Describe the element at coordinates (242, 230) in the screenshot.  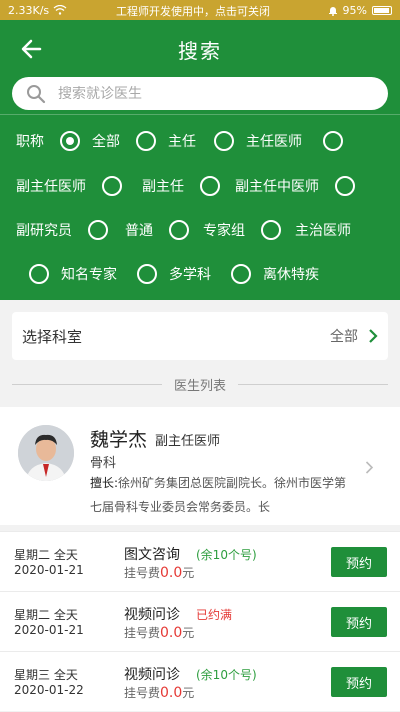
I see `filter-option: 专家组` at that location.